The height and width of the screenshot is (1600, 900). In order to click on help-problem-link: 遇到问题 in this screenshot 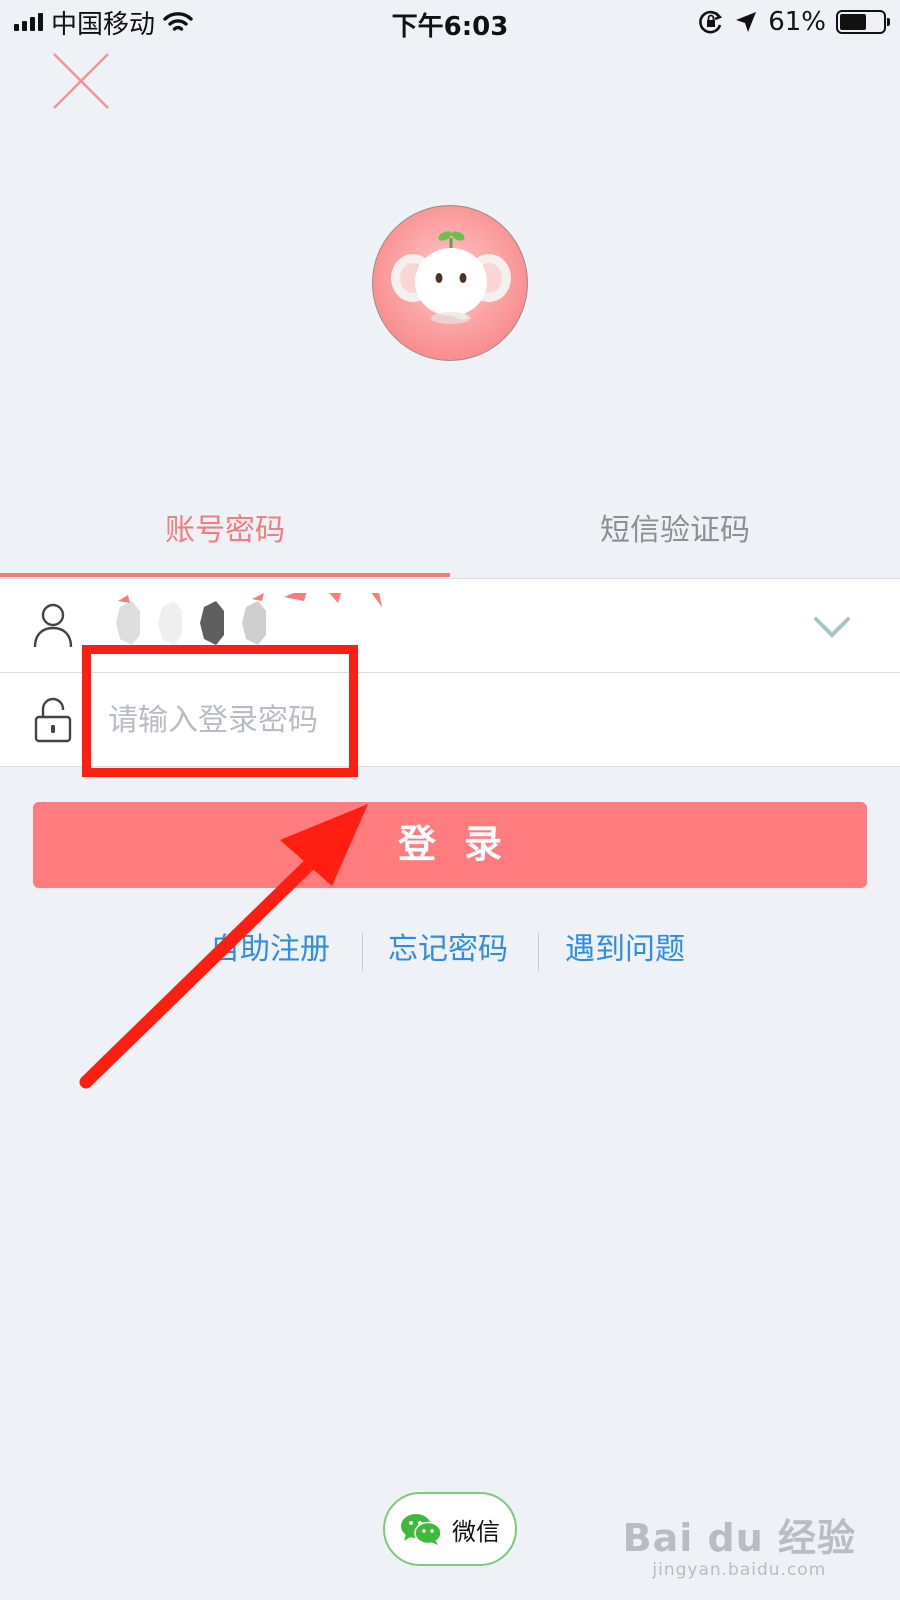, I will do `click(625, 950)`.